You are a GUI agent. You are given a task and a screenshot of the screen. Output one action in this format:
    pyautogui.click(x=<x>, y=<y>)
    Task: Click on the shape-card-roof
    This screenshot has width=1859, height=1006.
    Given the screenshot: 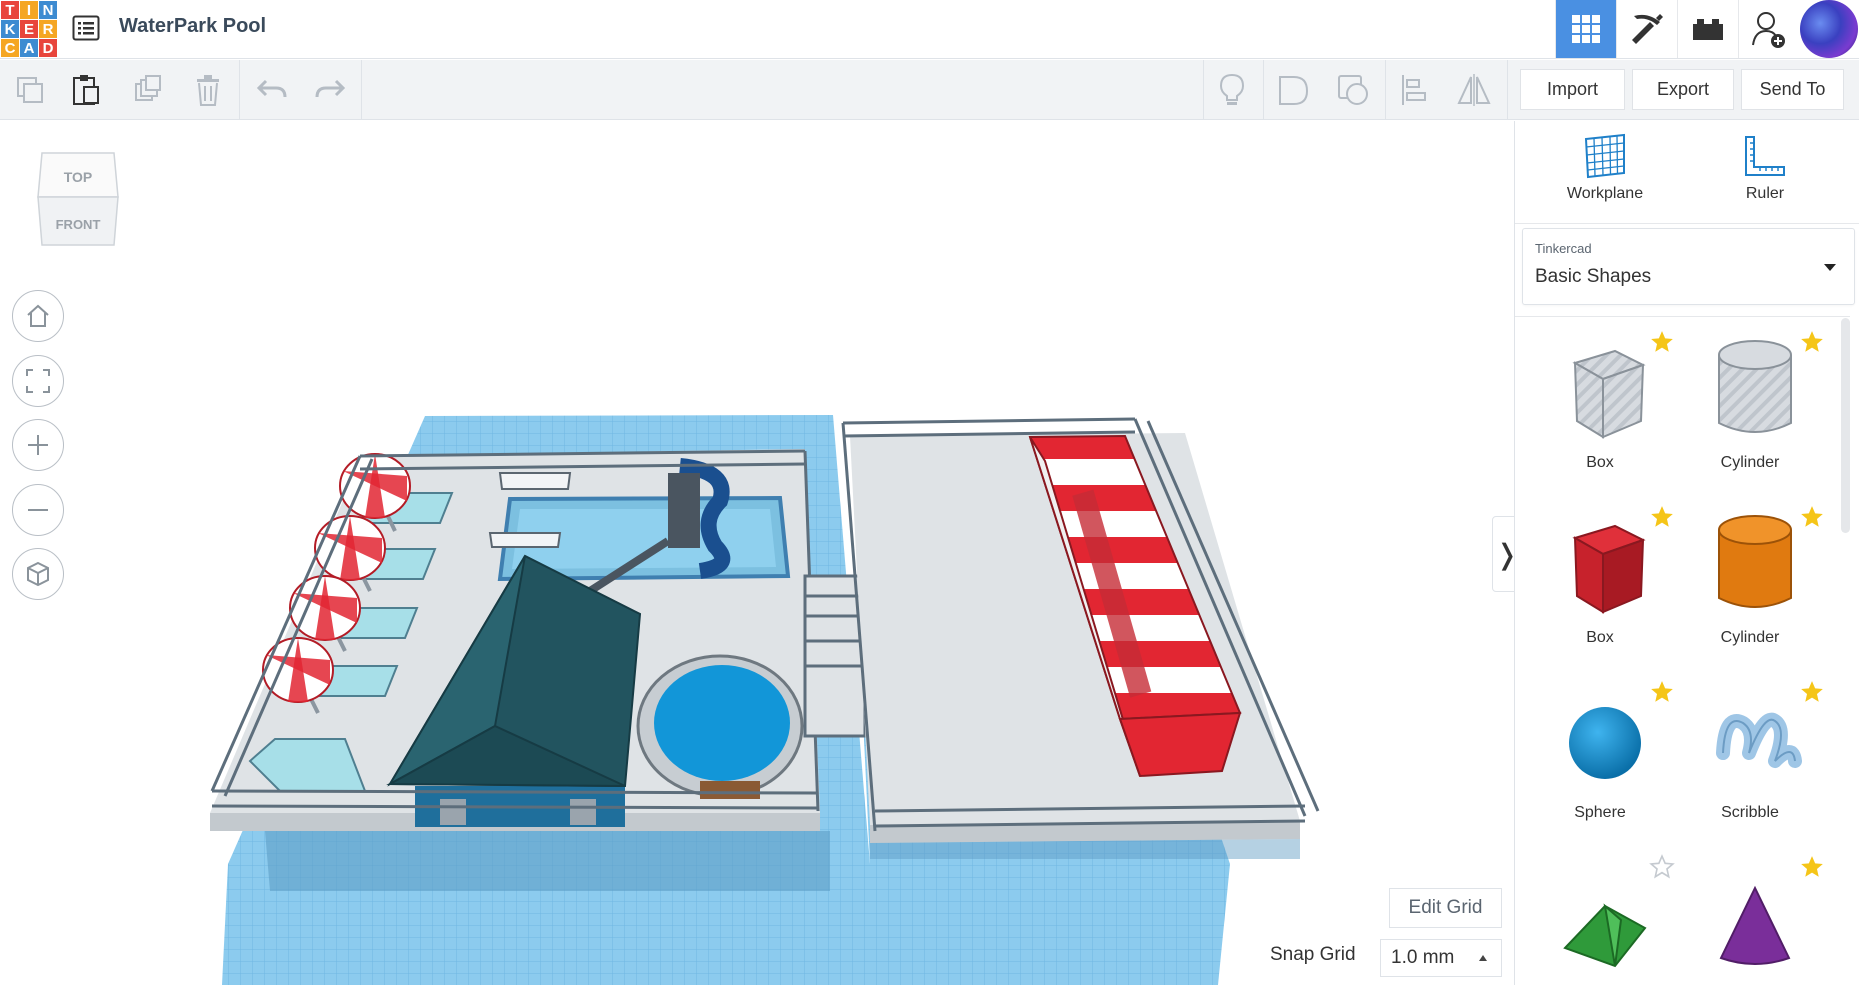 What is the action you would take?
    pyautogui.click(x=1600, y=926)
    